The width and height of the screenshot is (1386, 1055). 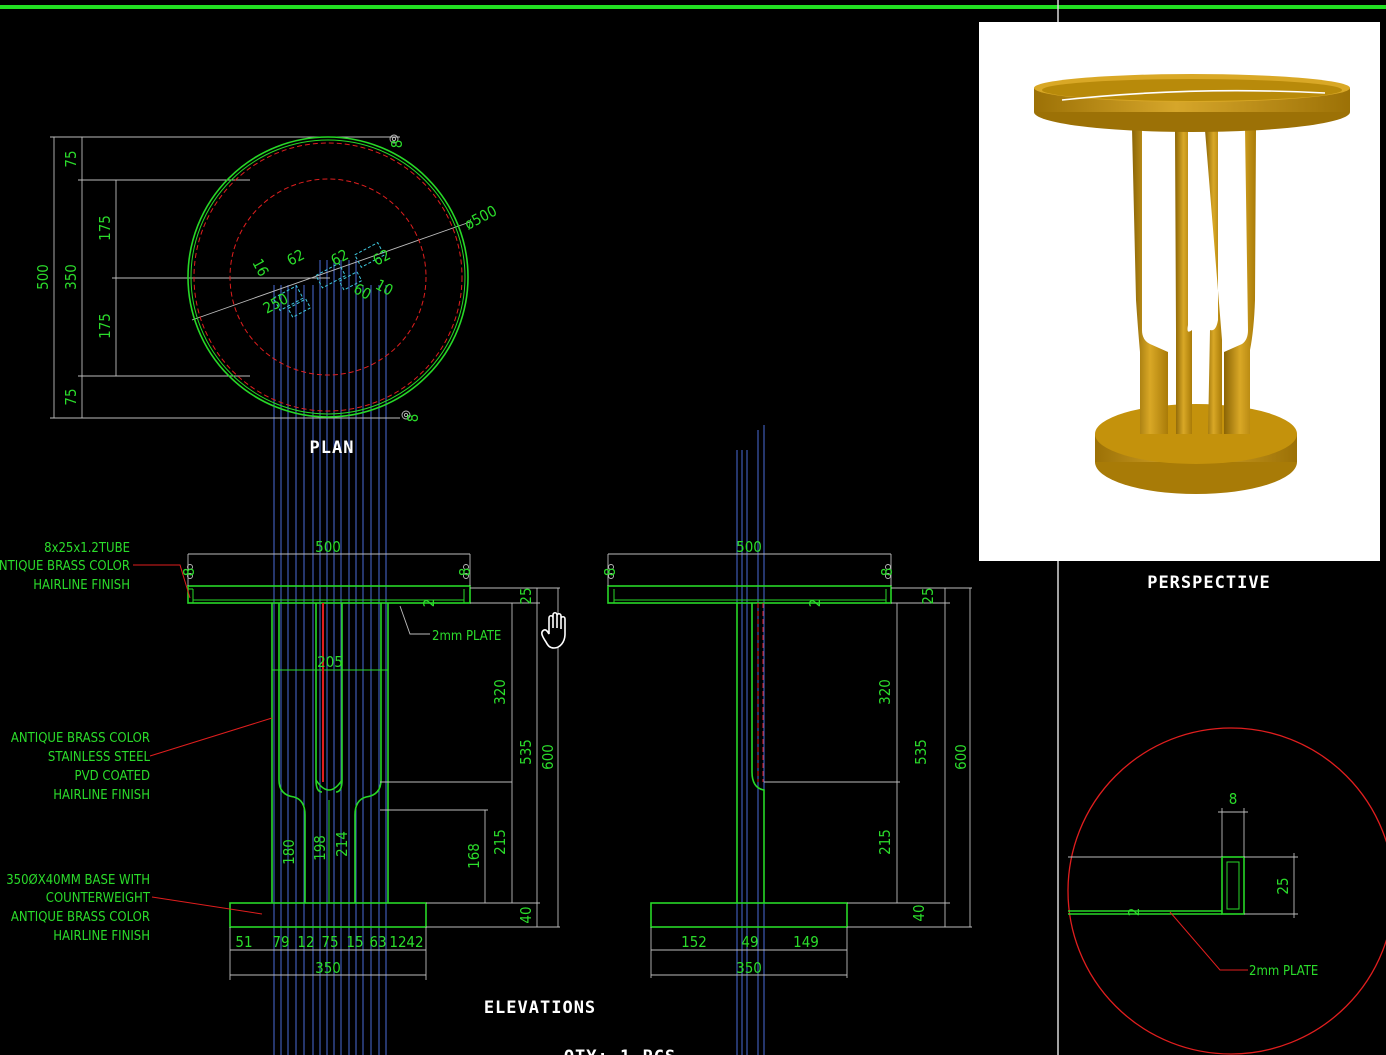 What do you see at coordinates (289, 852) in the screenshot?
I see `front-dim-180: 180` at bounding box center [289, 852].